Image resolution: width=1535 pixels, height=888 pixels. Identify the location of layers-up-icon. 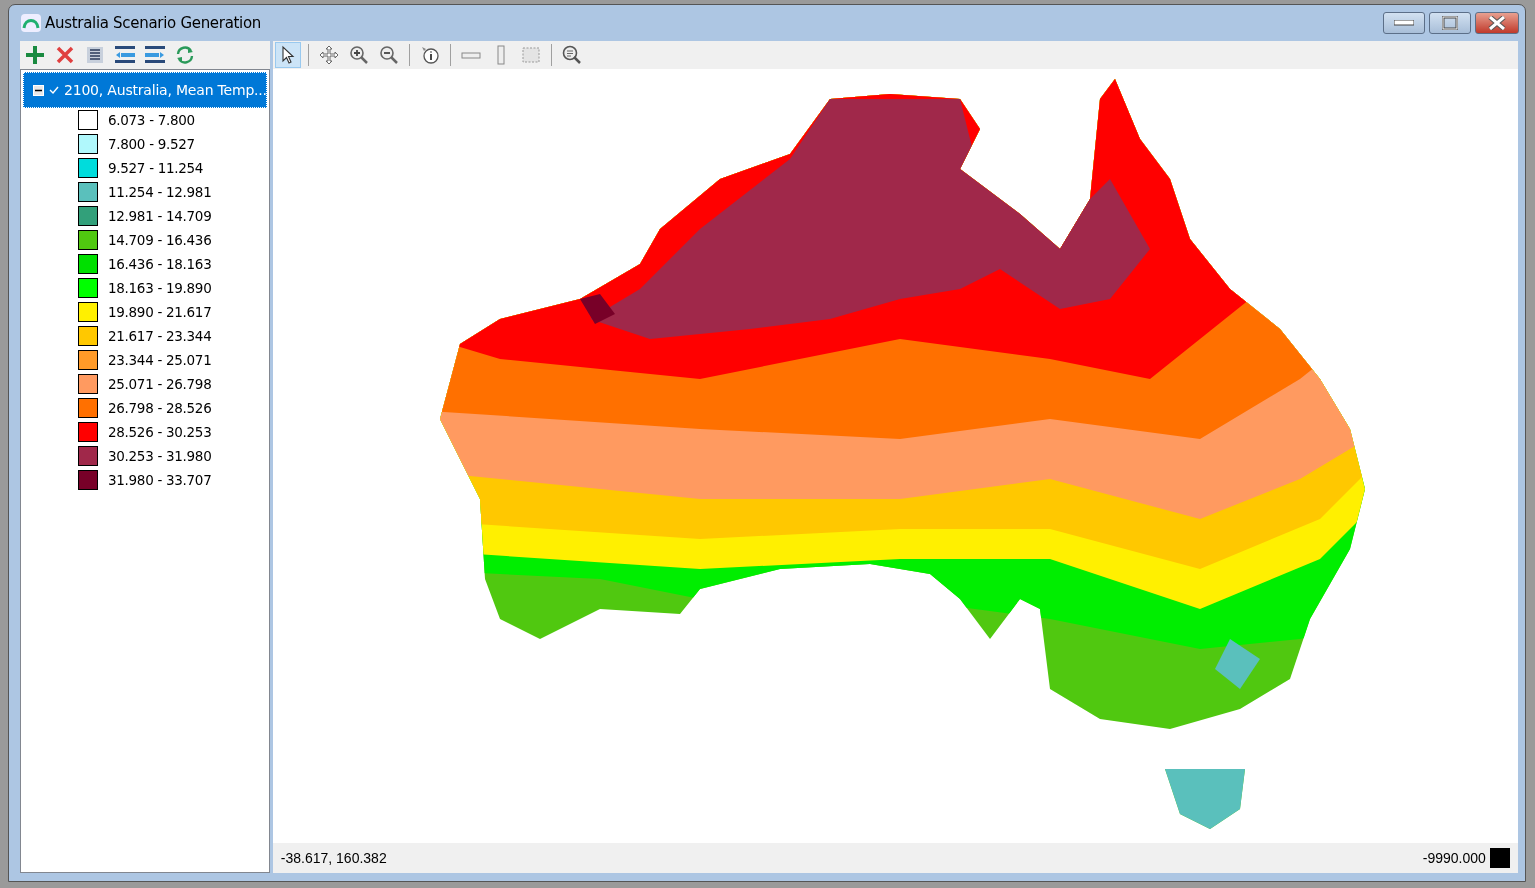
(125, 55).